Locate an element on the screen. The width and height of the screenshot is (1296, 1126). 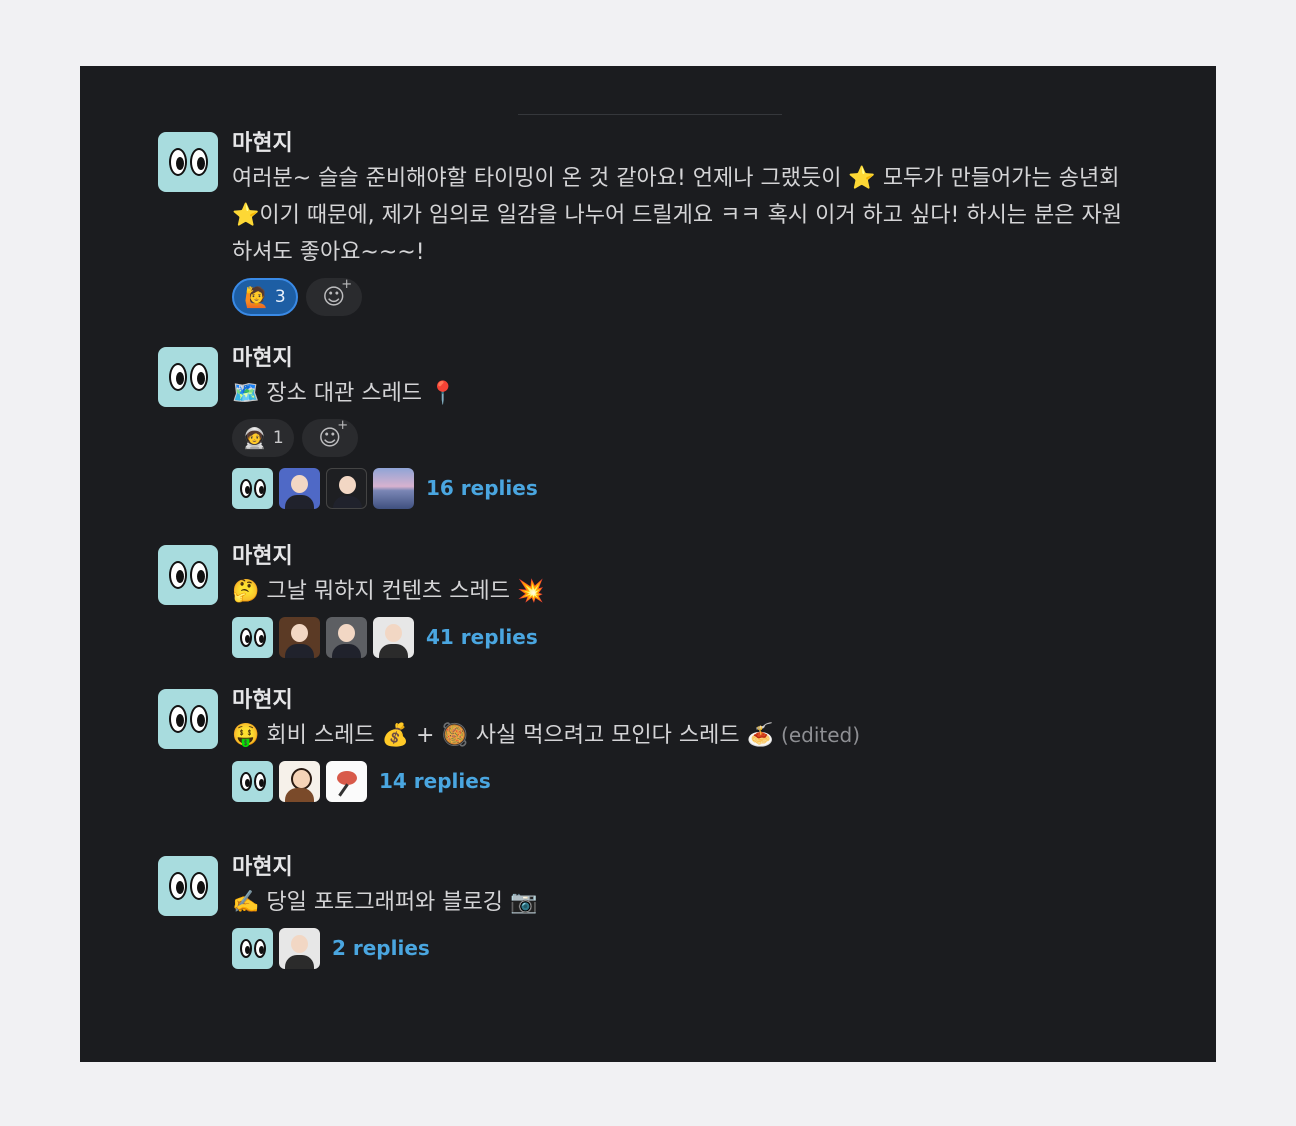
reaction-pill: 🙋 3 is located at coordinates (265, 297).